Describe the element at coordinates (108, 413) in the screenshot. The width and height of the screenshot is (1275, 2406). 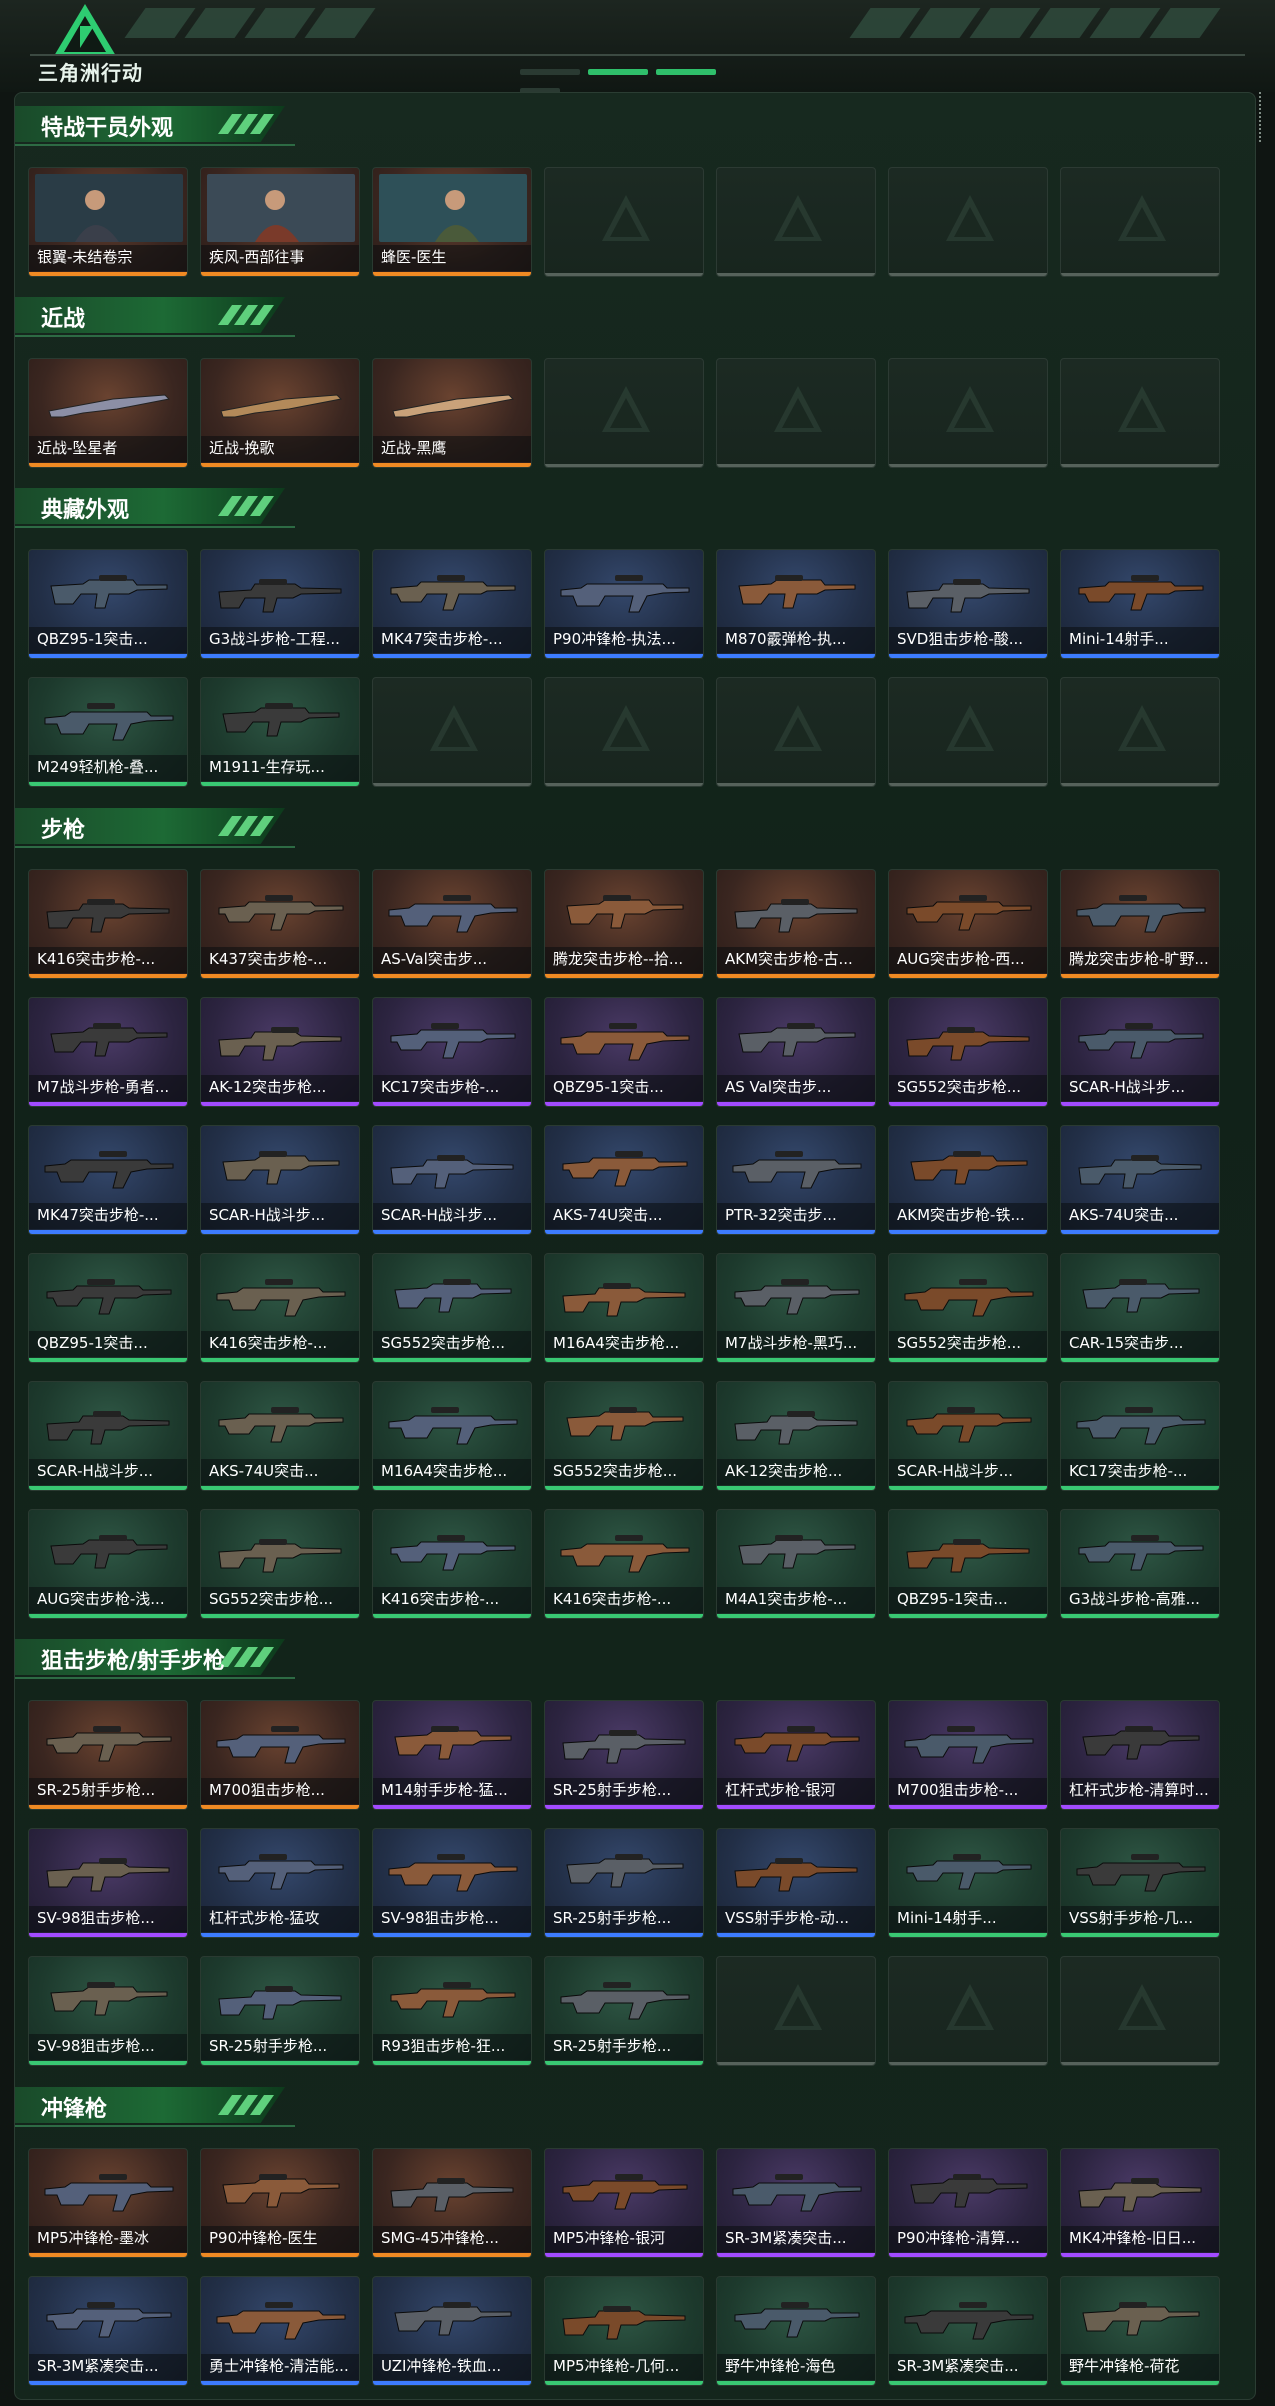
I see `skin-card: 近战-坠星者` at that location.